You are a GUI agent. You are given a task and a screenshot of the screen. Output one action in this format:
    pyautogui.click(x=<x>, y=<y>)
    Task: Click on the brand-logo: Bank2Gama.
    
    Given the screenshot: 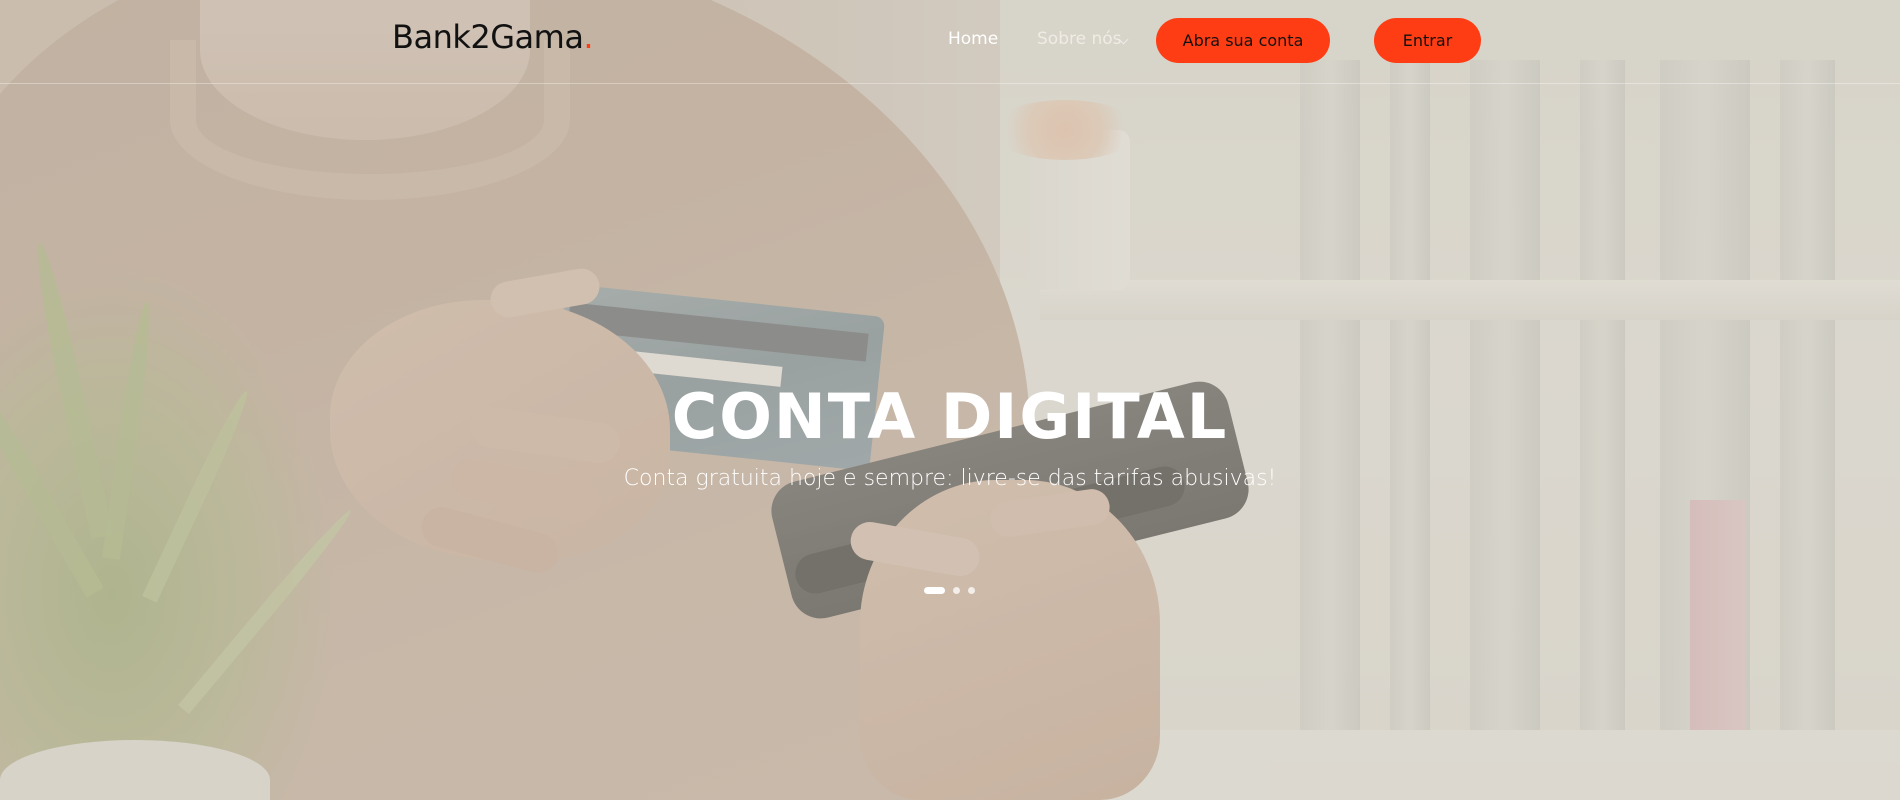 What is the action you would take?
    pyautogui.click(x=493, y=37)
    